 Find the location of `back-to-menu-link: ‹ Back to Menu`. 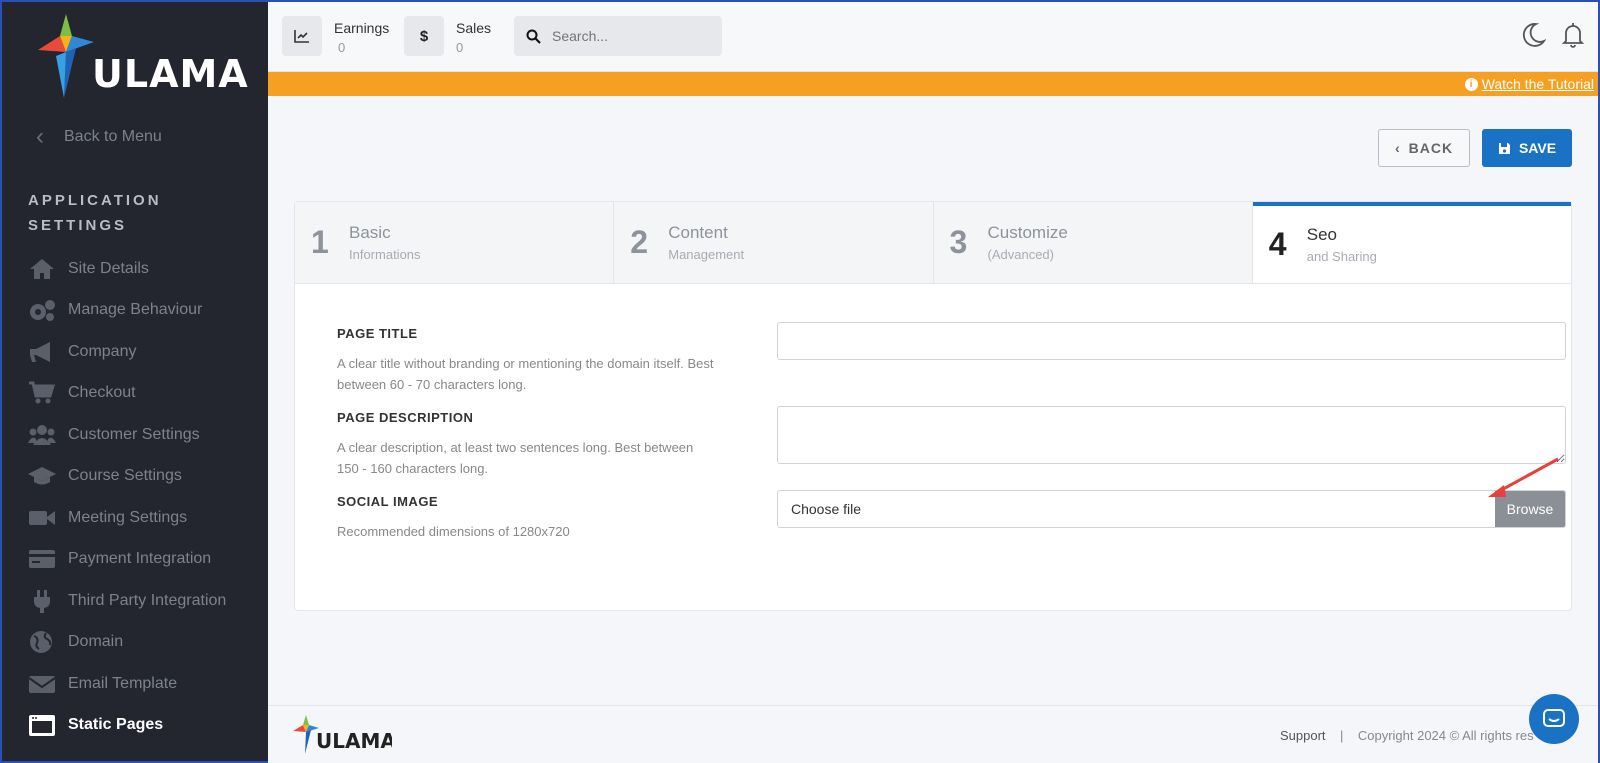

back-to-menu-link: ‹ Back to Menu is located at coordinates (99, 137).